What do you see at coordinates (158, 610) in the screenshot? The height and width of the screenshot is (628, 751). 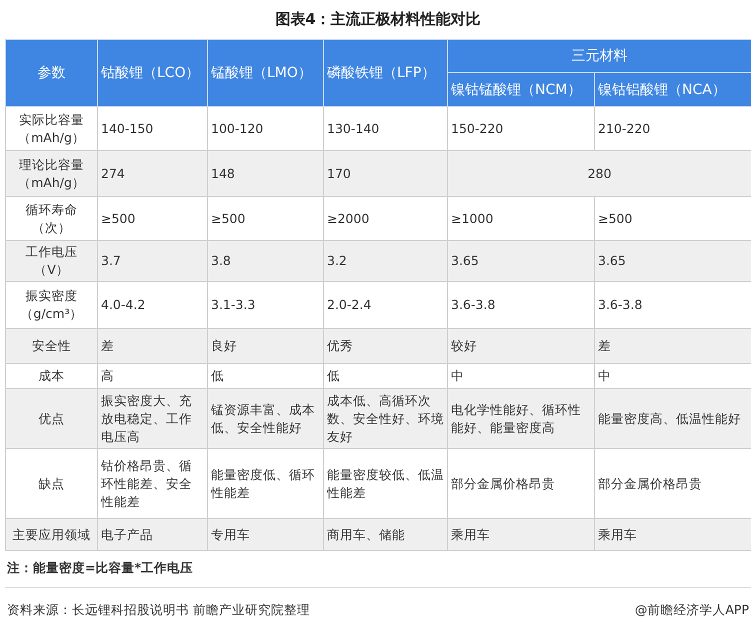 I see `source-note: 资料来源：长远锂科招股说明书 前瞻产业研究院整理` at bounding box center [158, 610].